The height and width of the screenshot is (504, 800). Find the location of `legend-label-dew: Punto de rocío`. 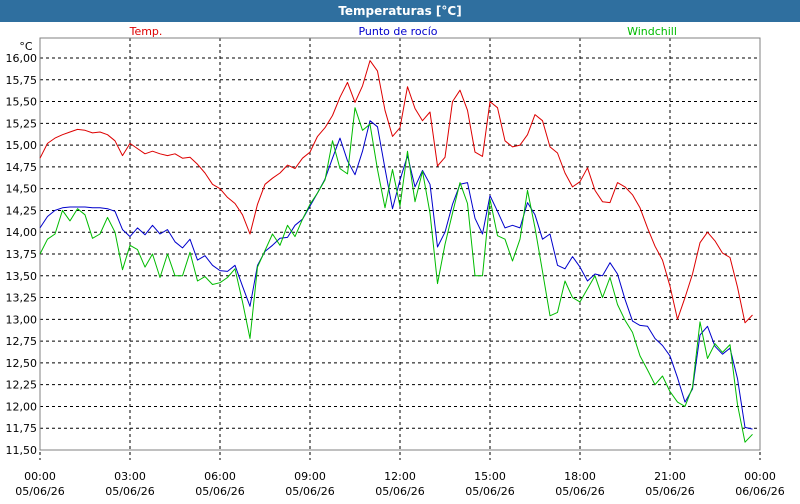

legend-label-dew: Punto de rocío is located at coordinates (397, 31).